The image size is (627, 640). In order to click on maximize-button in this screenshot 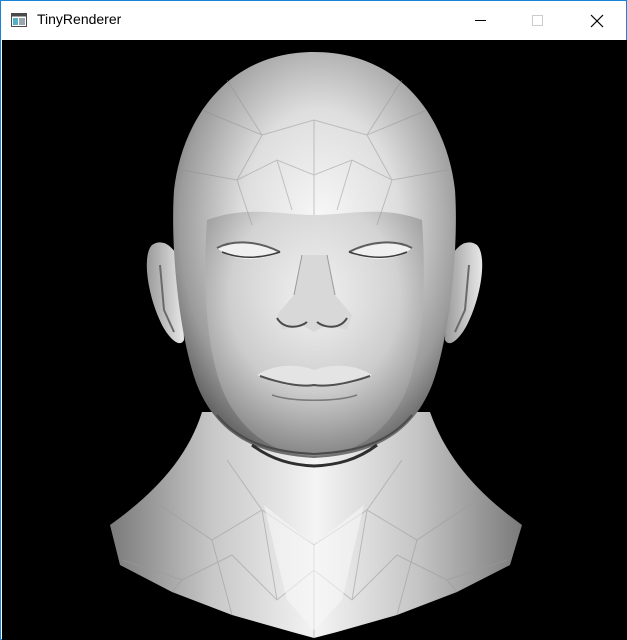, I will do `click(538, 20)`.